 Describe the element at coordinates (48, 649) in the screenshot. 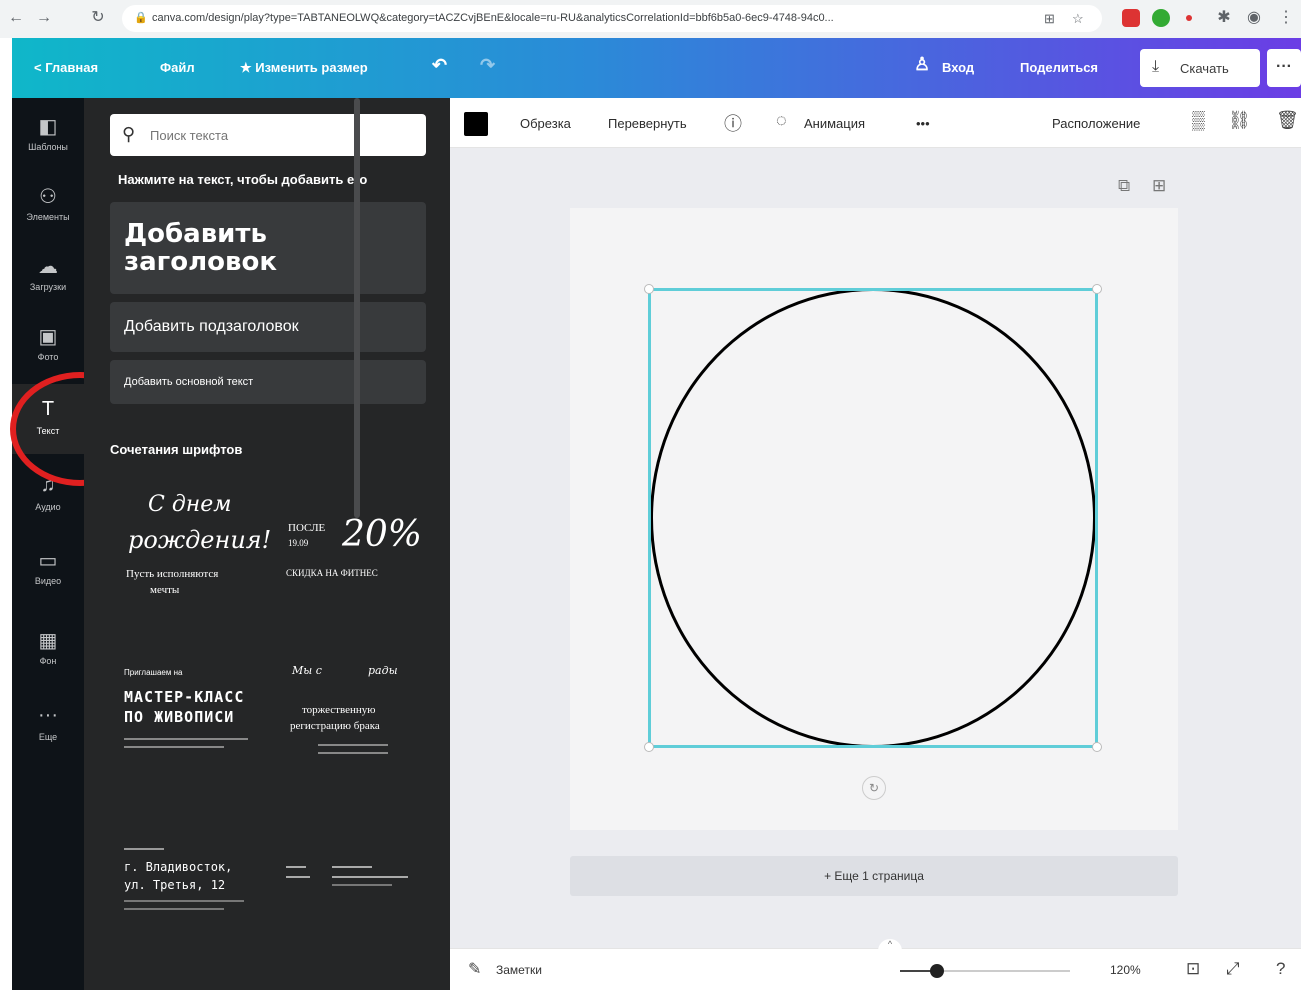

I see `sidebar-item-backgrounds: ▦ Фон` at that location.